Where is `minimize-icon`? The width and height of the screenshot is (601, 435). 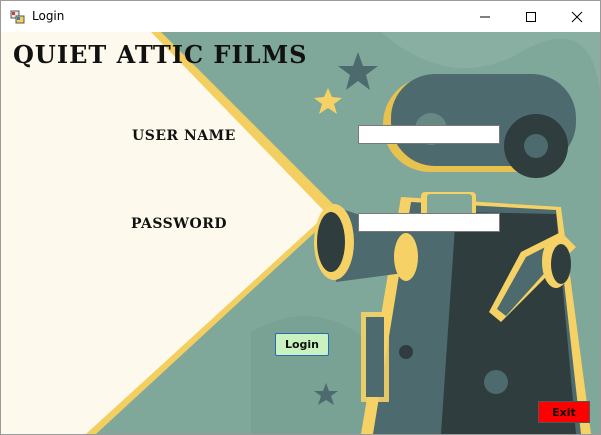 minimize-icon is located at coordinates (485, 16).